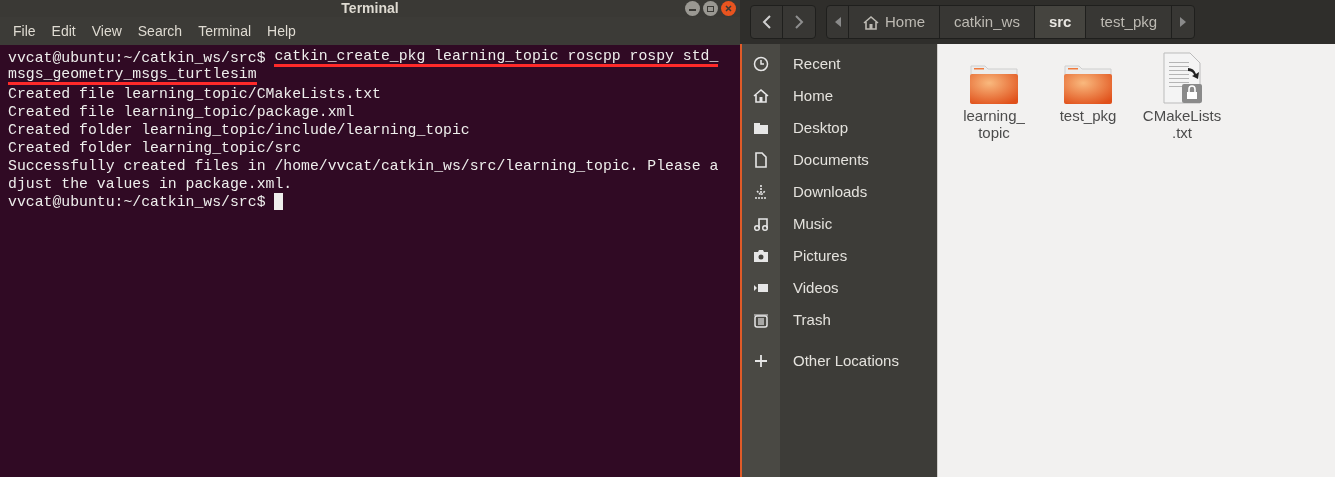 This screenshot has height=477, width=1335. I want to click on file-name: learning_ topic, so click(994, 124).